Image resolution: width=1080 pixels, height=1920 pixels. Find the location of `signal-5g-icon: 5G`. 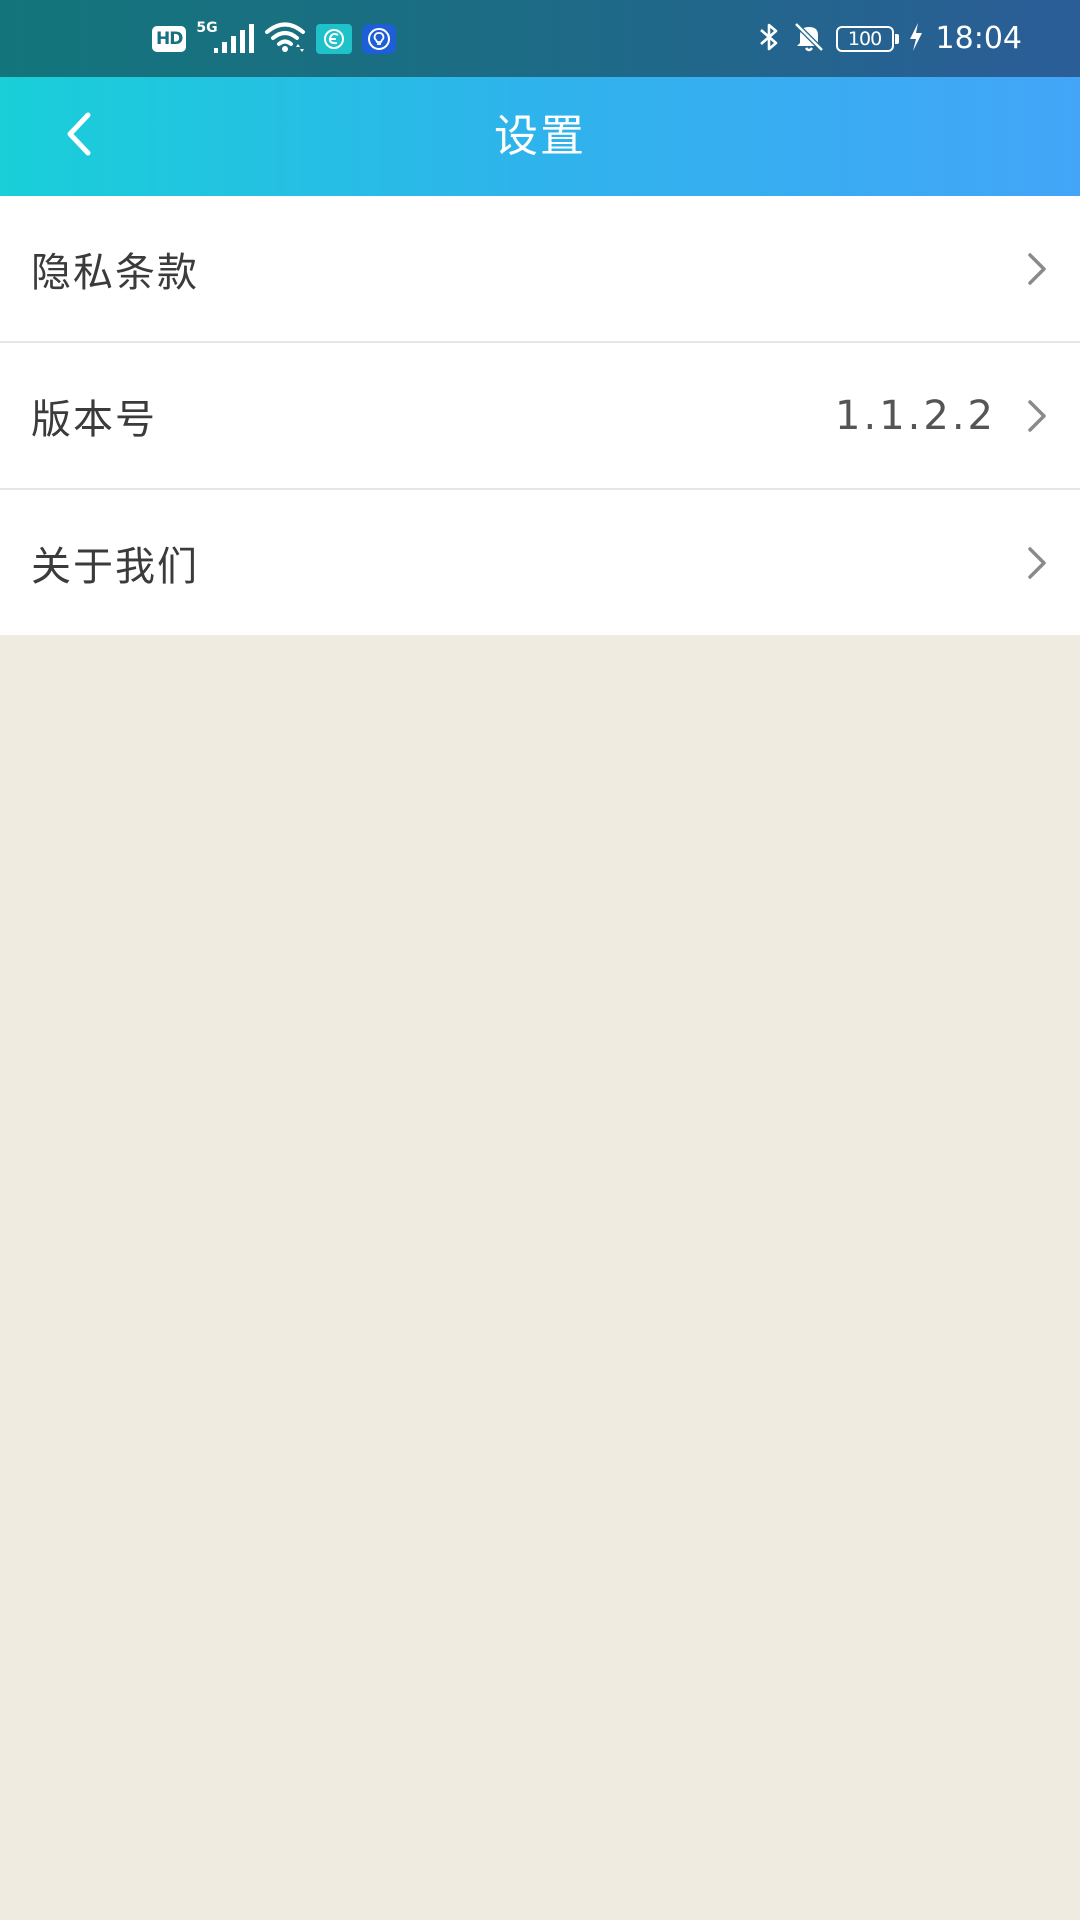

signal-5g-icon: 5G is located at coordinates (225, 38).